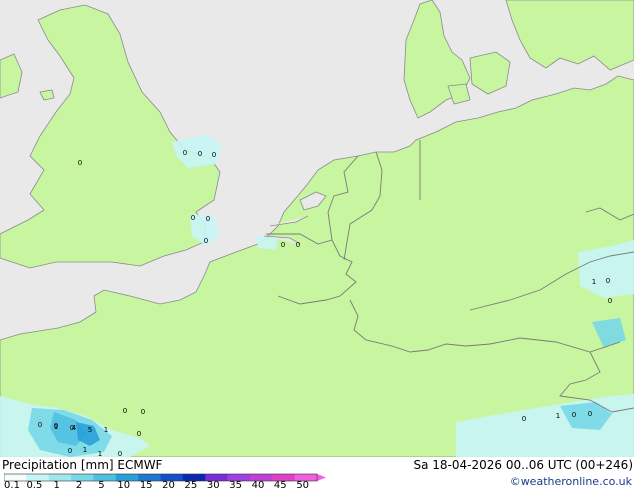 The width and height of the screenshot is (634, 491). What do you see at coordinates (523, 465) in the screenshot?
I see `valid-time: Sa 18-04-2026 00..06 UTC (00+246)` at bounding box center [523, 465].